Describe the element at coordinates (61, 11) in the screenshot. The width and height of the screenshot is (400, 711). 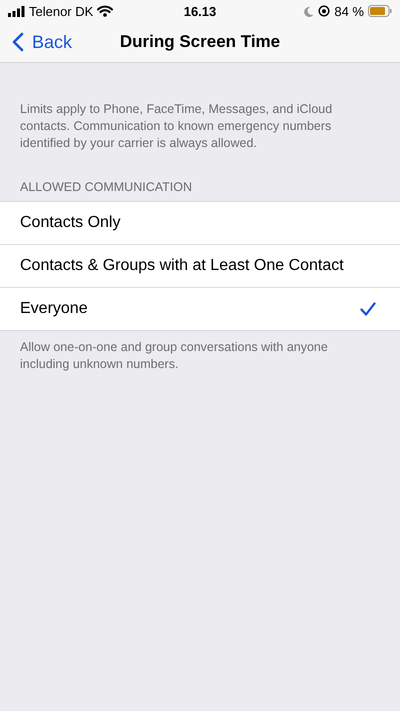
I see `carrier-name: Telenor DK` at that location.